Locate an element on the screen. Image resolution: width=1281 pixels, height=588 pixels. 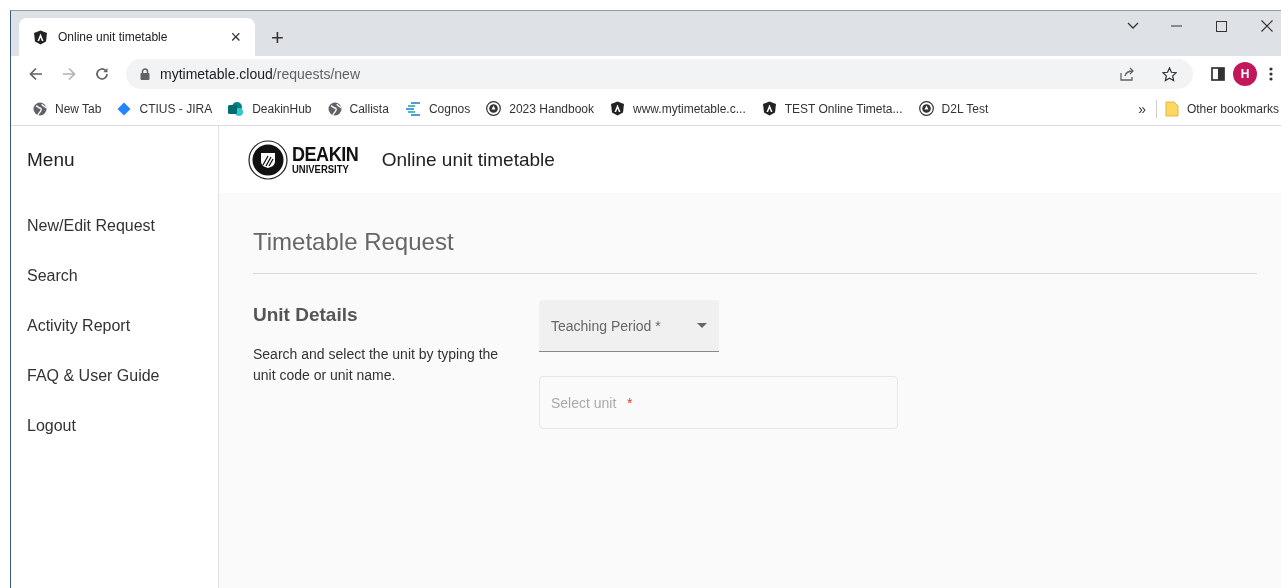
bookmark-label: New Tab is located at coordinates (78, 108).